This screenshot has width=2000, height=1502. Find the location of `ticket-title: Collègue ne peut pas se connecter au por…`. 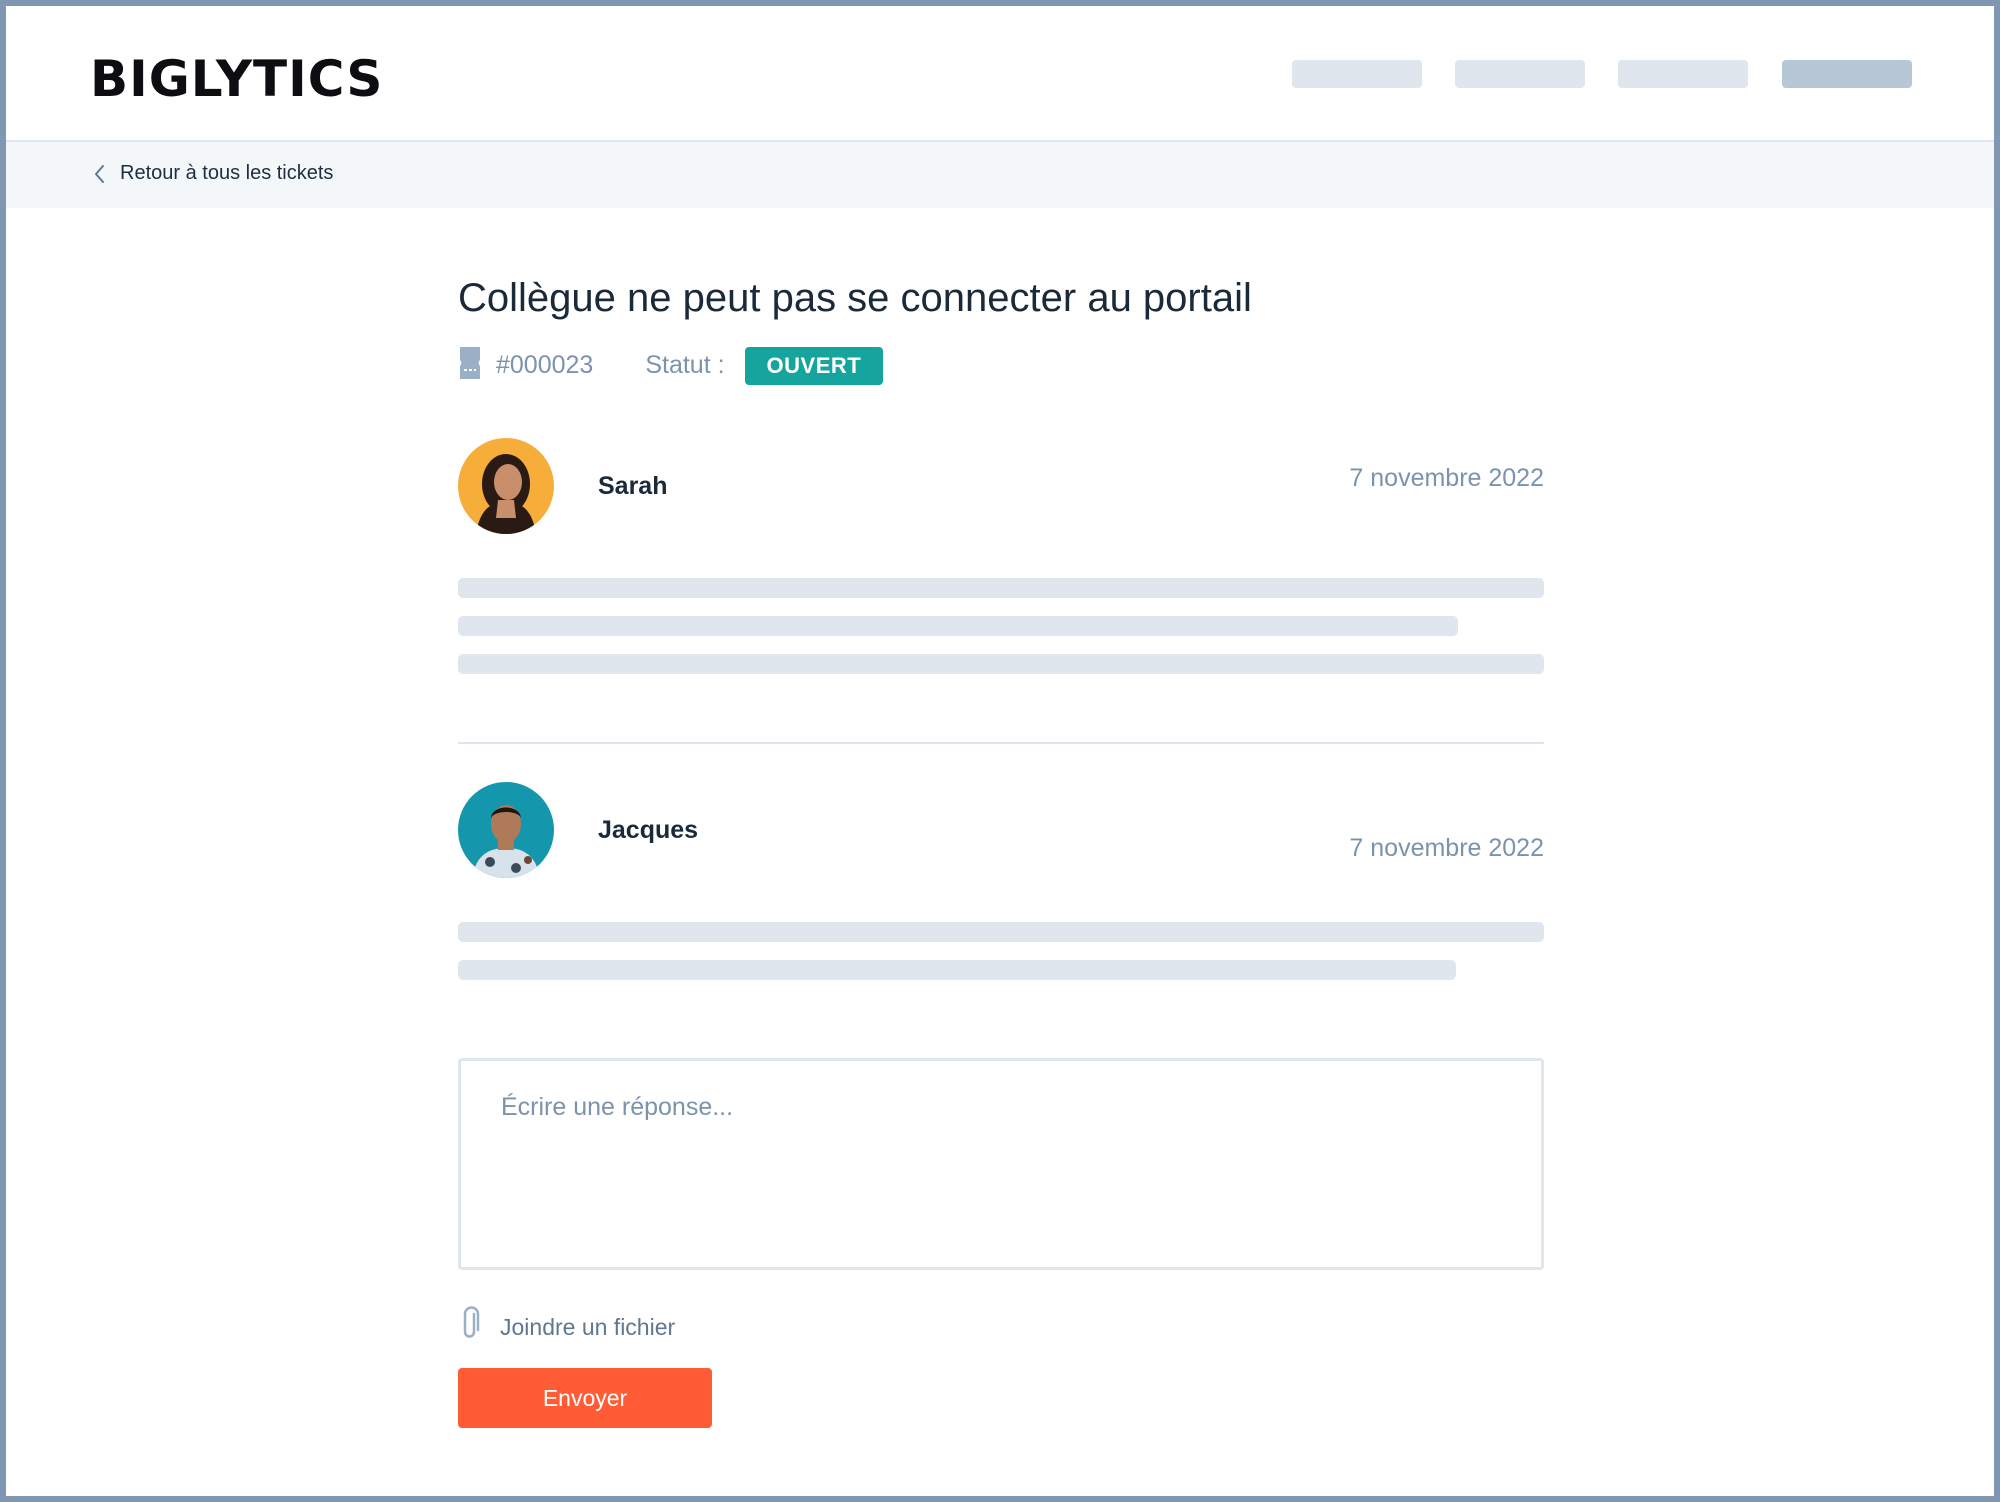

ticket-title: Collègue ne peut pas se connecter au por… is located at coordinates (855, 298).